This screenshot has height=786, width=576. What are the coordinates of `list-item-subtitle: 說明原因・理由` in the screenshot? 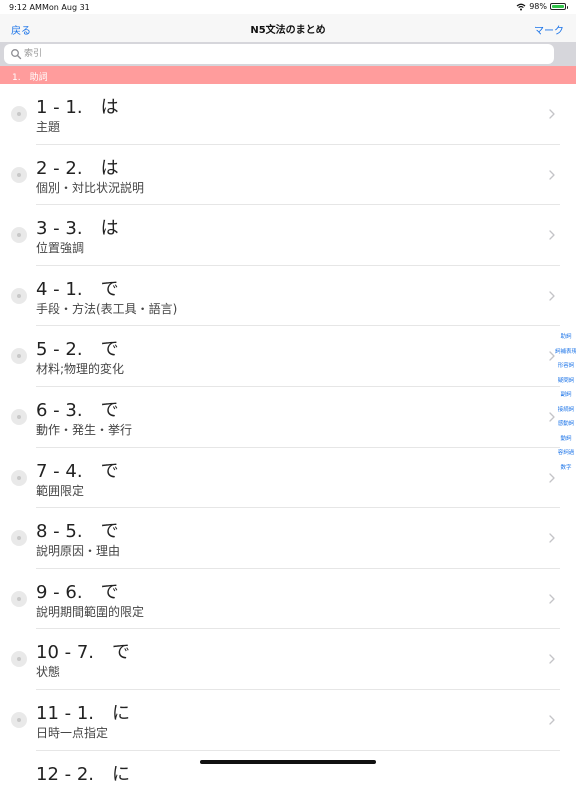 It's located at (78, 551).